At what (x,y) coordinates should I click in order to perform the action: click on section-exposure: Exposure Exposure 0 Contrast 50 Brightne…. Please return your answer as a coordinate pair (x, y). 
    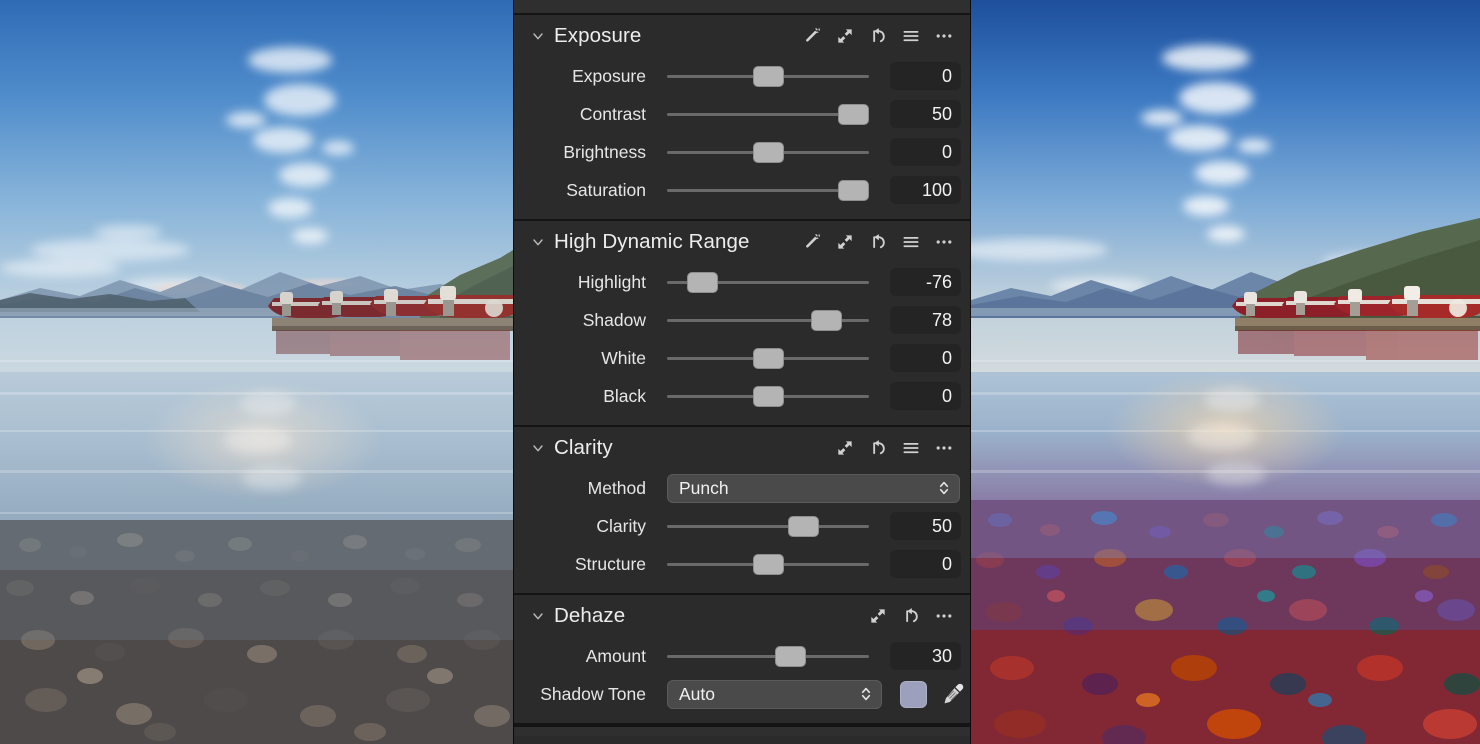
    Looking at the image, I should click on (742, 118).